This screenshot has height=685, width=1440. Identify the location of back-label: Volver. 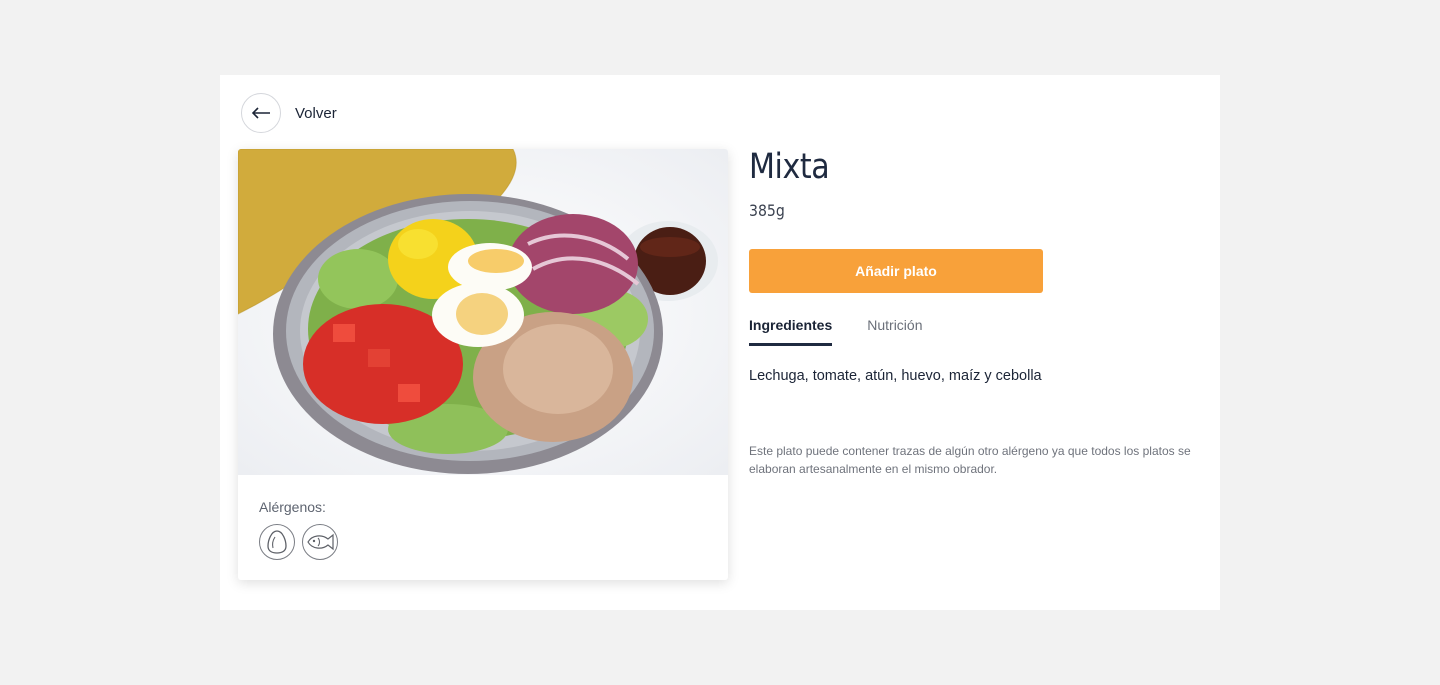
(316, 113).